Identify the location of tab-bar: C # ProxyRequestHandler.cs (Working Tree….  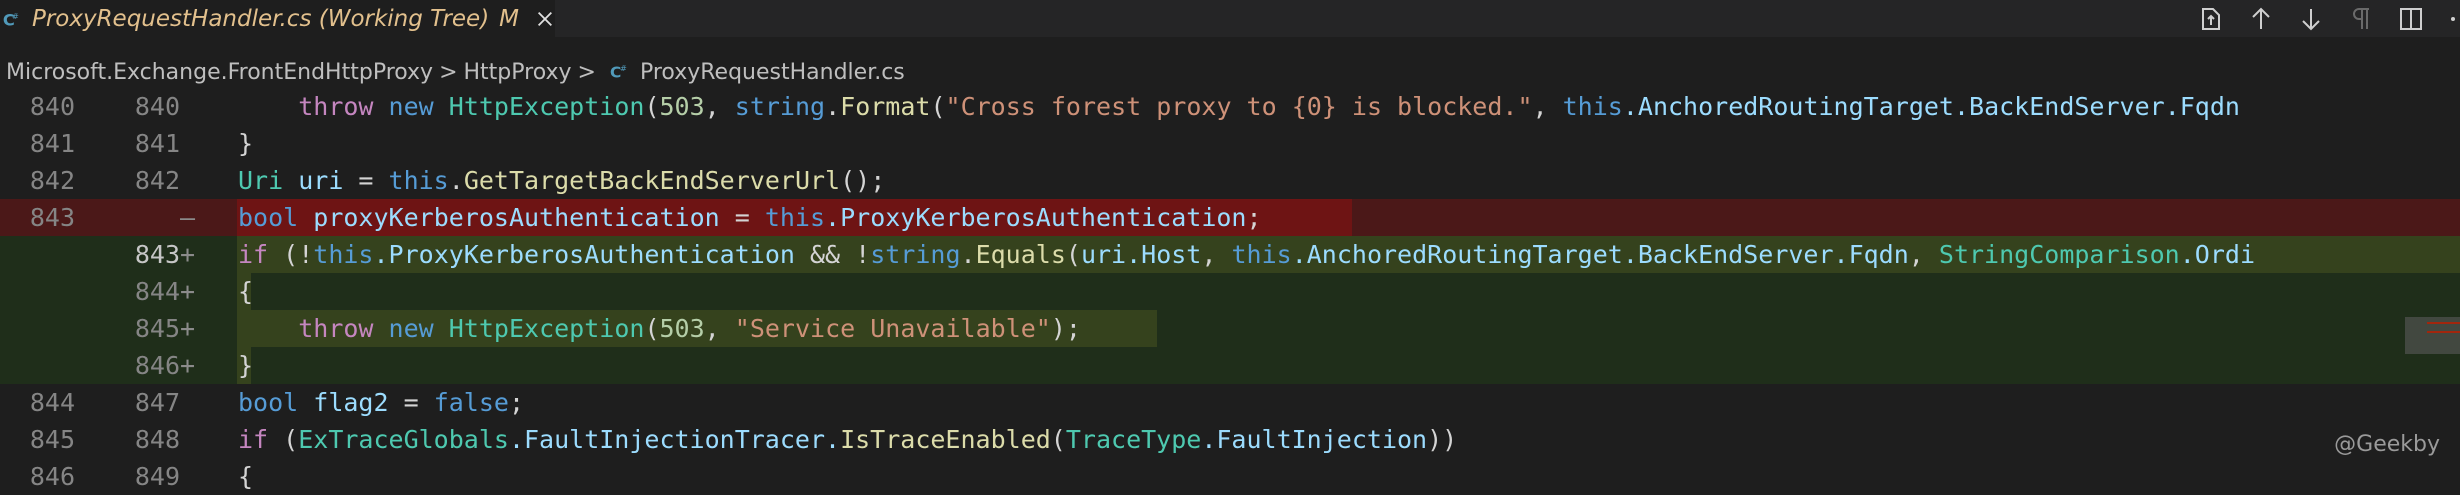
(1230, 18).